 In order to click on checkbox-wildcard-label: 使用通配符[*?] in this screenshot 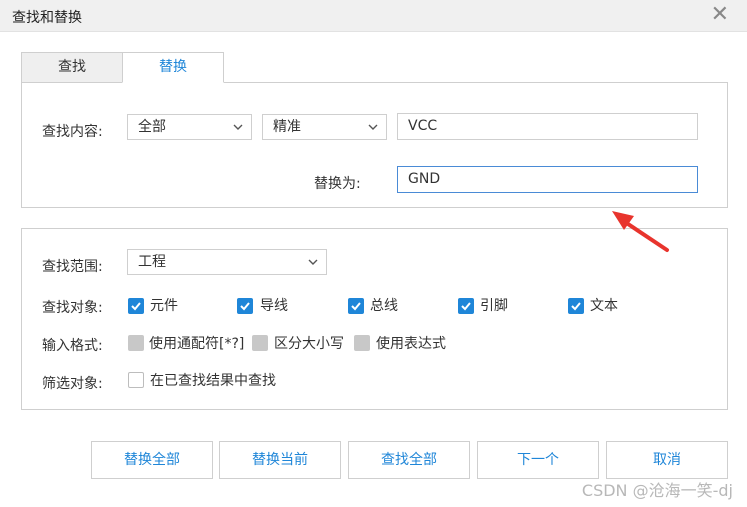, I will do `click(197, 344)`.